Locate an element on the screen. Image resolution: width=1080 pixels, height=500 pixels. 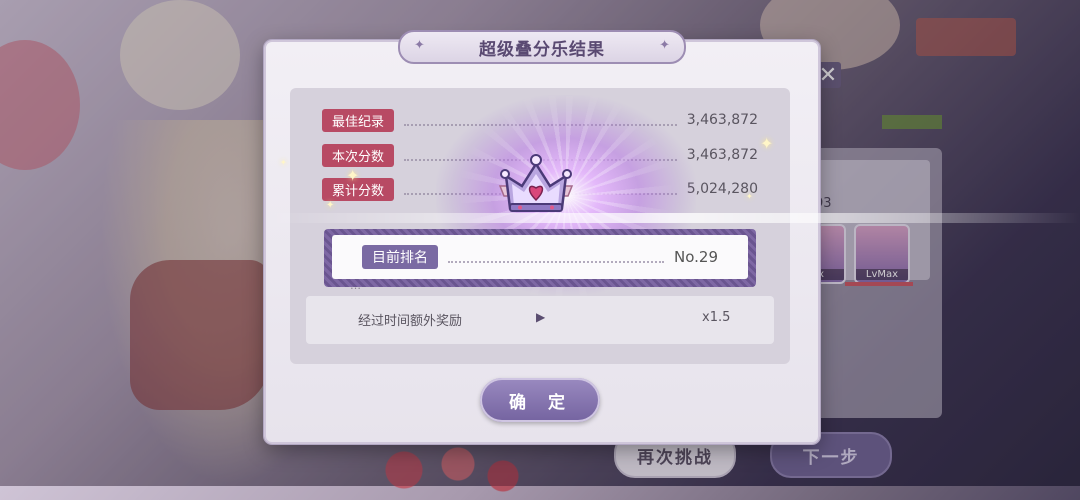
rank-row: 目前排名 No.29 is located at coordinates (540, 257).